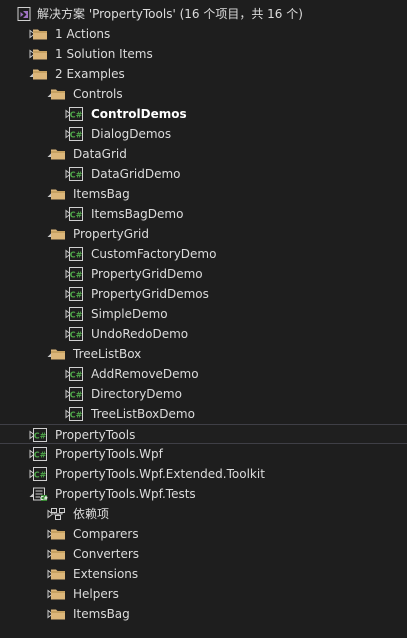 This screenshot has height=638, width=407. I want to click on tree-item: 1 Solution Items, so click(203, 54).